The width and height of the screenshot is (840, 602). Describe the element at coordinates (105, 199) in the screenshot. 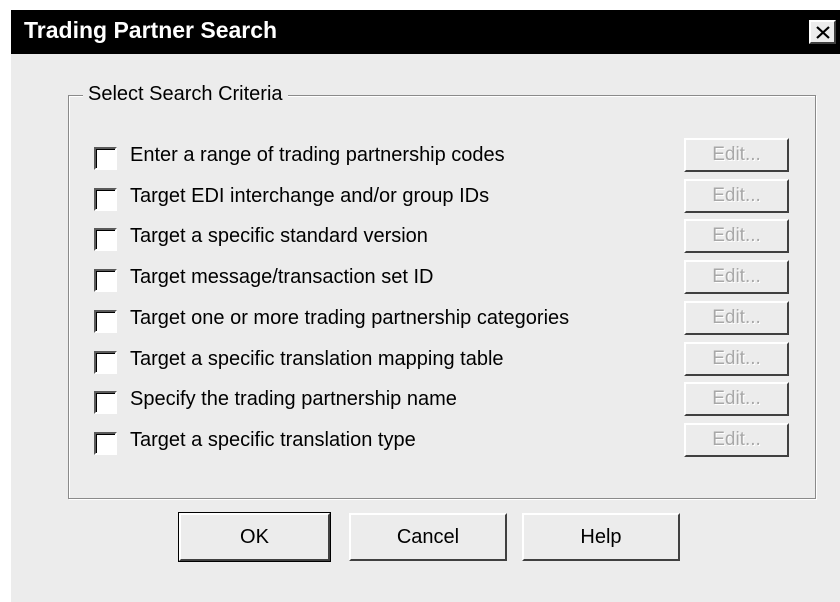

I see `checkbox-edi-interchange-ids` at that location.